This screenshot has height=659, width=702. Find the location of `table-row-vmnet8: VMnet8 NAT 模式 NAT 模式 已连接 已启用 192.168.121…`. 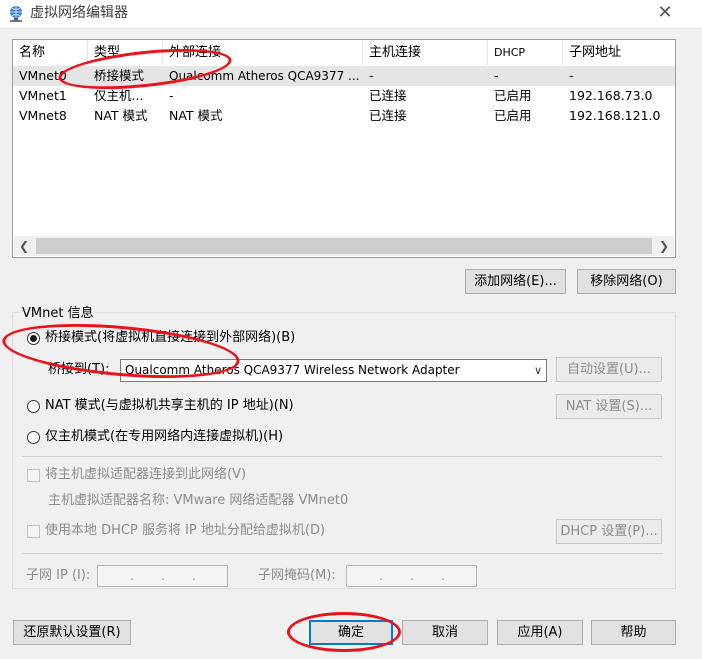

table-row-vmnet8: VMnet8 NAT 模式 NAT 模式 已连接 已启用 192.168.121… is located at coordinates (344, 116).